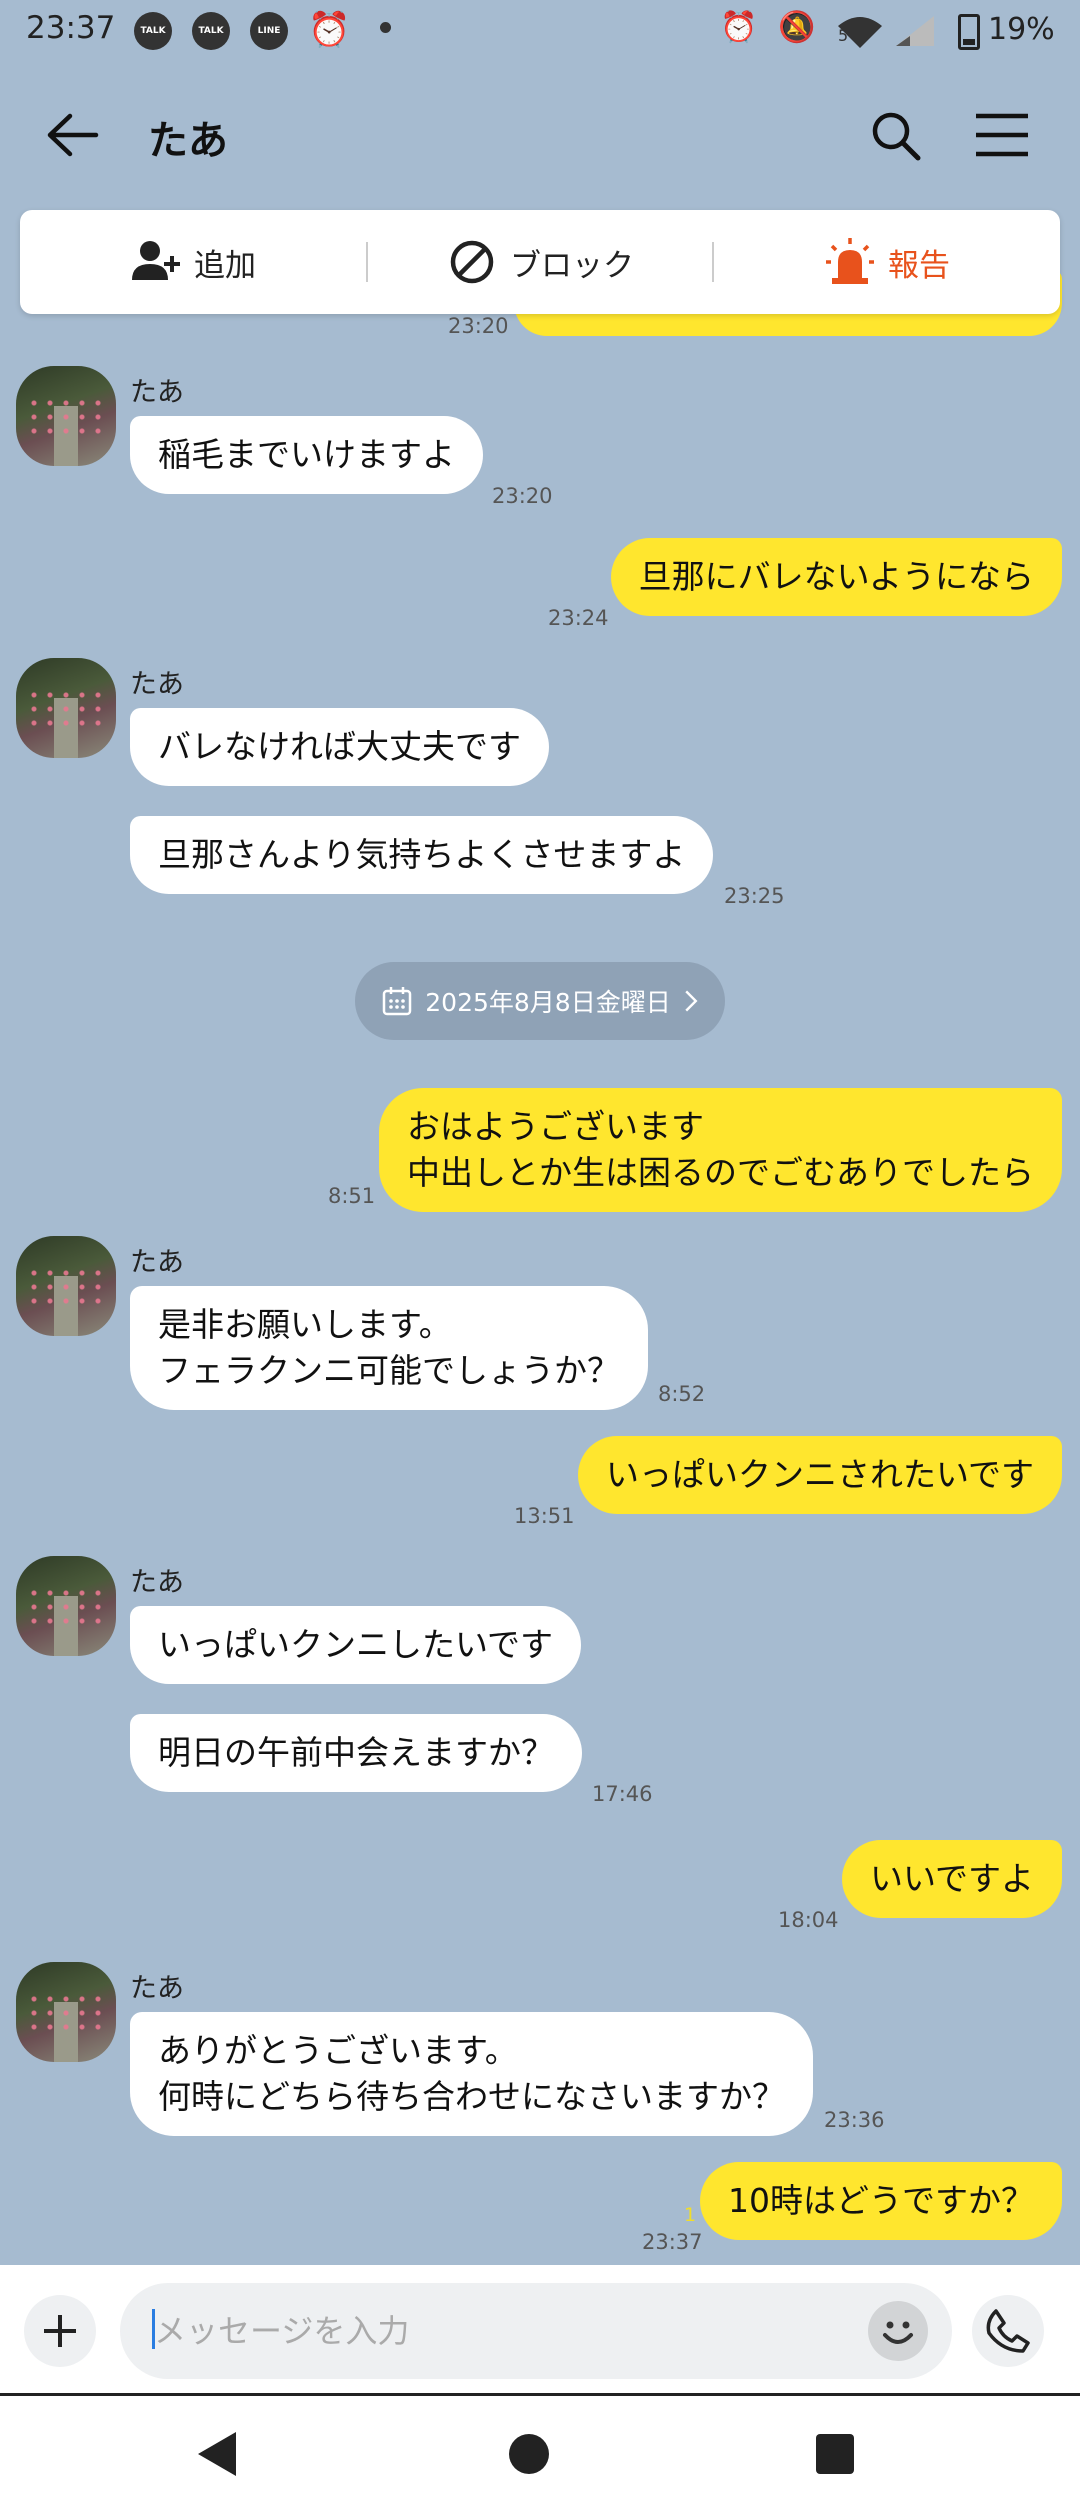 Image resolution: width=1080 pixels, height=2520 pixels. What do you see at coordinates (339, 747) in the screenshot?
I see `incoming-message: バレなければ大丈夫です` at bounding box center [339, 747].